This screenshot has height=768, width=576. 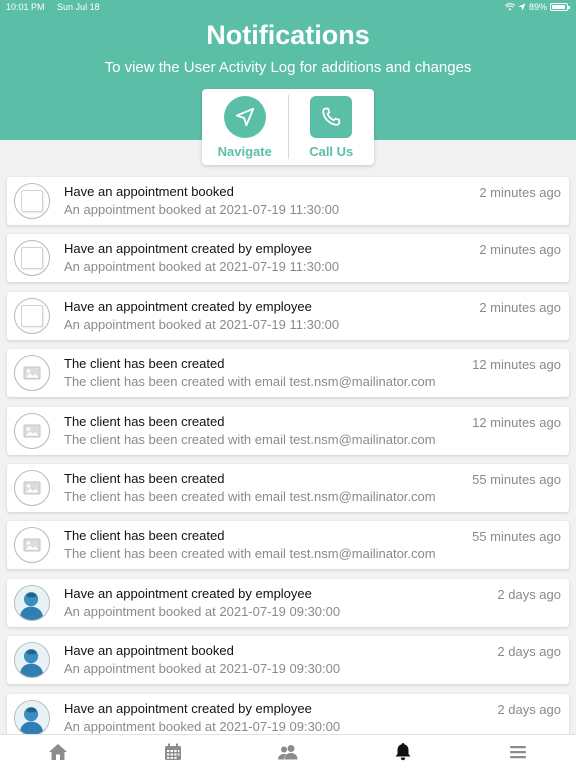 I want to click on phone-icon, so click(x=331, y=116).